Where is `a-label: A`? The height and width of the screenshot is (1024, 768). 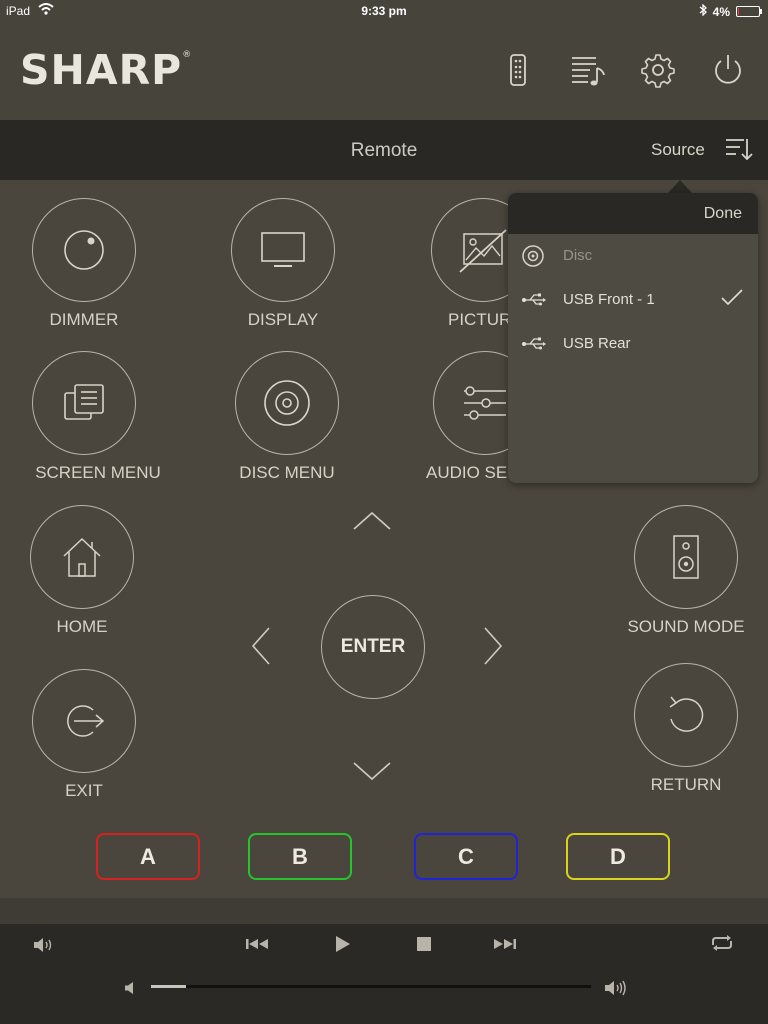 a-label: A is located at coordinates (148, 856).